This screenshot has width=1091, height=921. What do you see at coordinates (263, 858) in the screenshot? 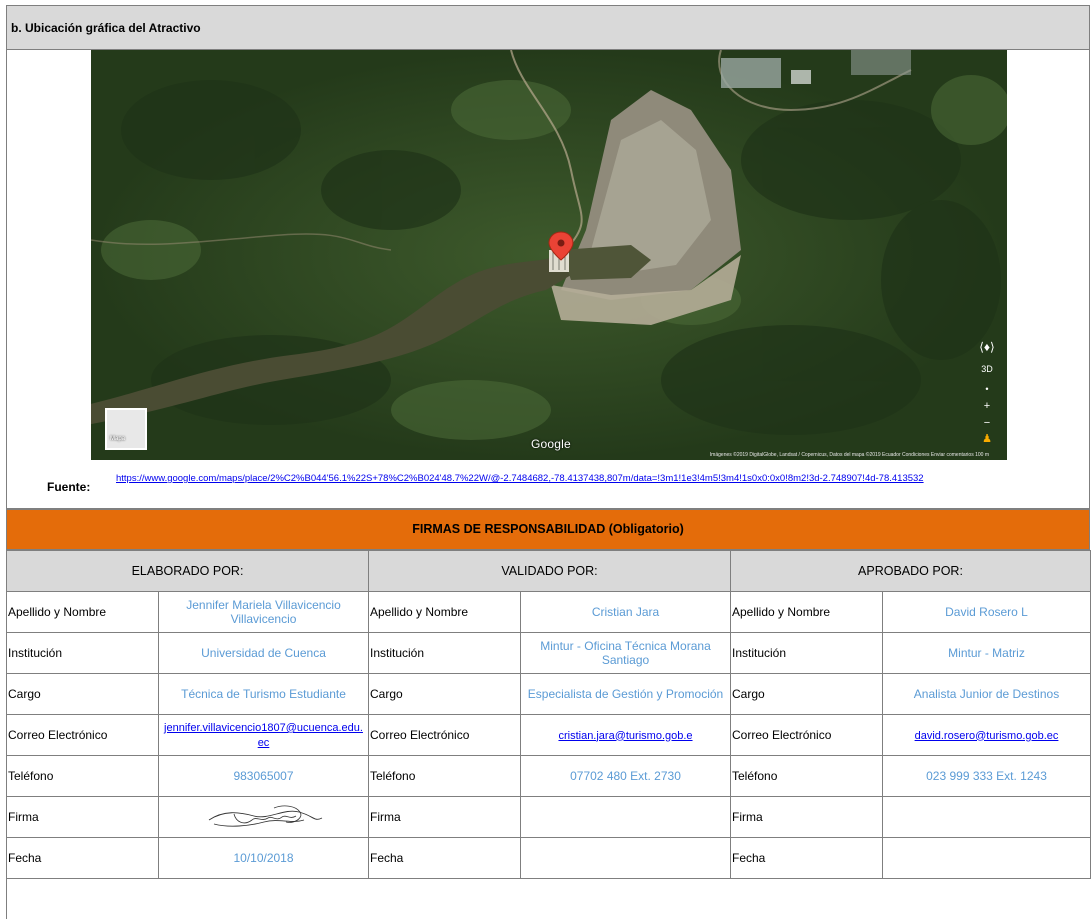
I see `elaborado-fecha: 10/10/2018` at bounding box center [263, 858].